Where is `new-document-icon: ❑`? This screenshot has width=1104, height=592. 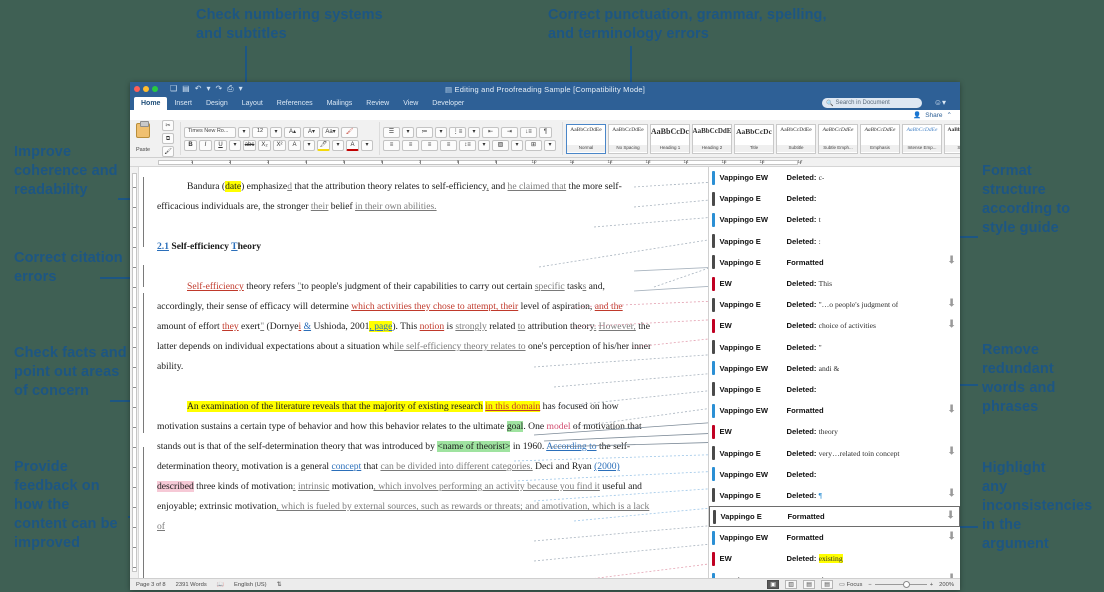 new-document-icon: ❑ is located at coordinates (173, 89).